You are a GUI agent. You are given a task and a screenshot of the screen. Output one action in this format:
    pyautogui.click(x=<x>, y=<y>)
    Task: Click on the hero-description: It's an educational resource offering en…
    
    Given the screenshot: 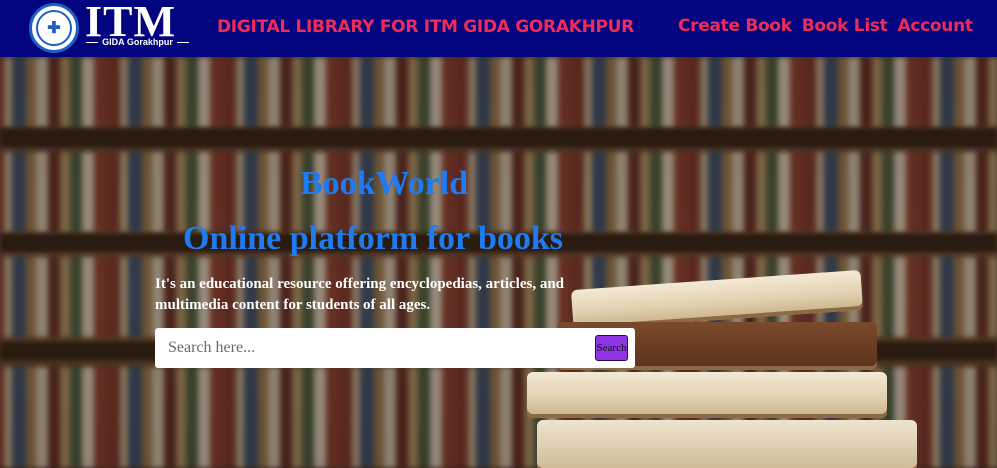 What is the action you would take?
    pyautogui.click(x=359, y=294)
    